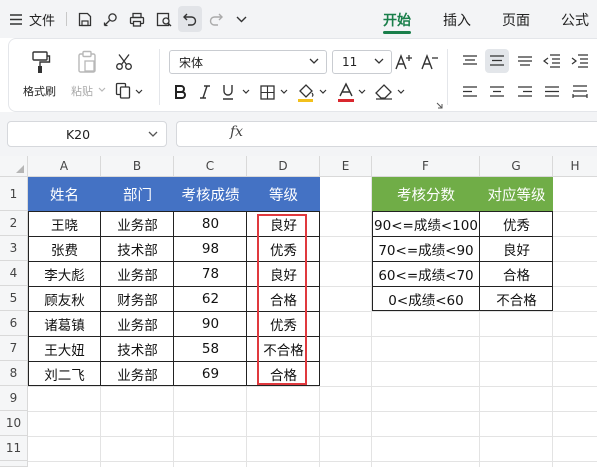 Image resolution: width=597 pixels, height=467 pixels. I want to click on lookup-cell: 合格, so click(516, 273).